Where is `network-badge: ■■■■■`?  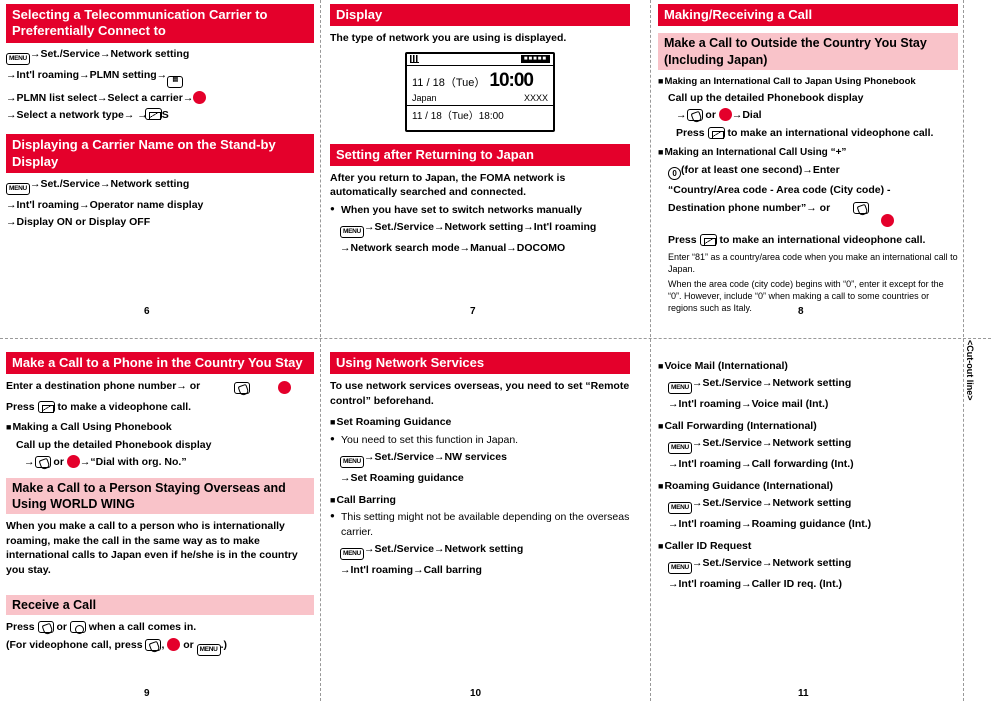 network-badge: ■■■■■ is located at coordinates (535, 59).